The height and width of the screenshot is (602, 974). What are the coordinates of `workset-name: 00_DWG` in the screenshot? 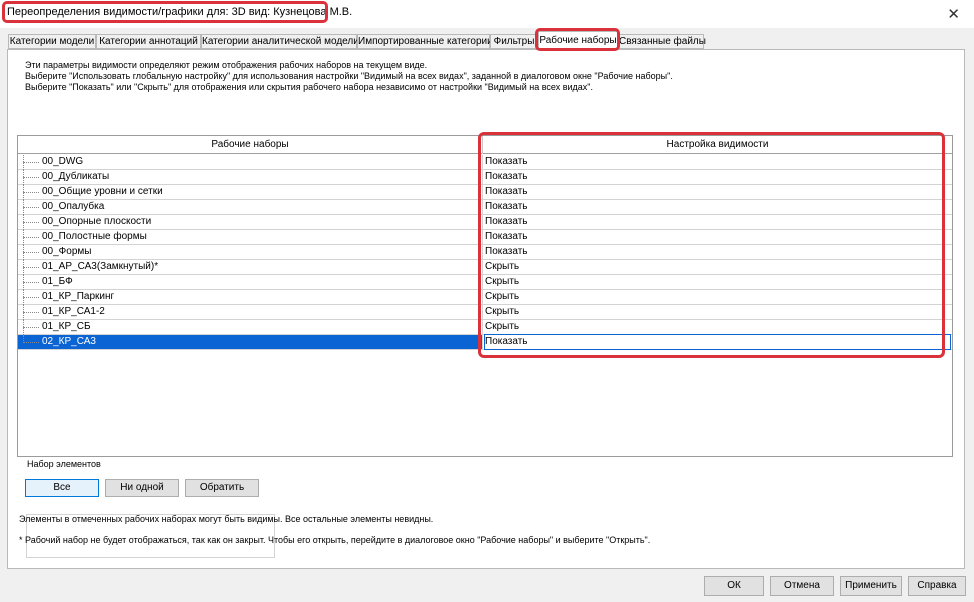 It's located at (63, 161).